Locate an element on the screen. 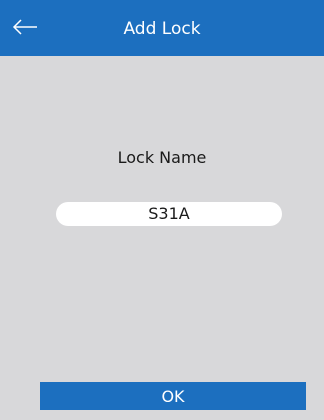 The width and height of the screenshot is (324, 420). header-bar: Add Lock is located at coordinates (162, 28).